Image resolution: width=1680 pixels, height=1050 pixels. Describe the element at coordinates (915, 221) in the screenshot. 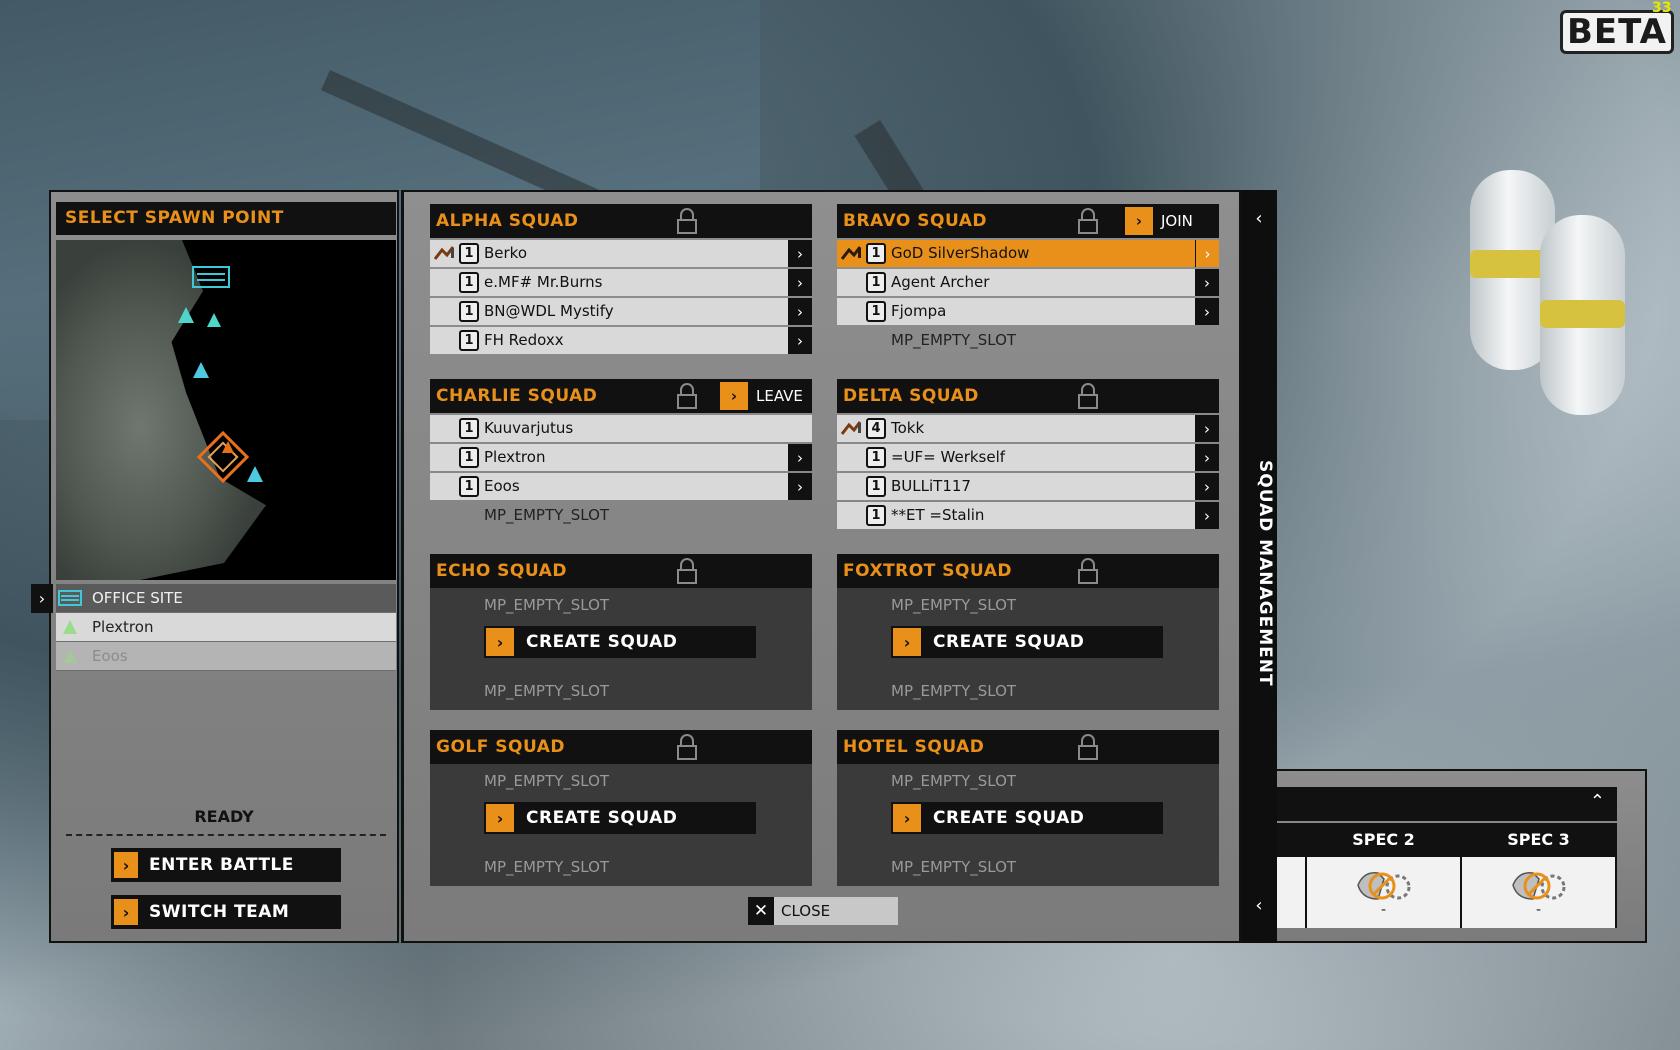

I see `squad-name: BRAVO SQUAD` at that location.